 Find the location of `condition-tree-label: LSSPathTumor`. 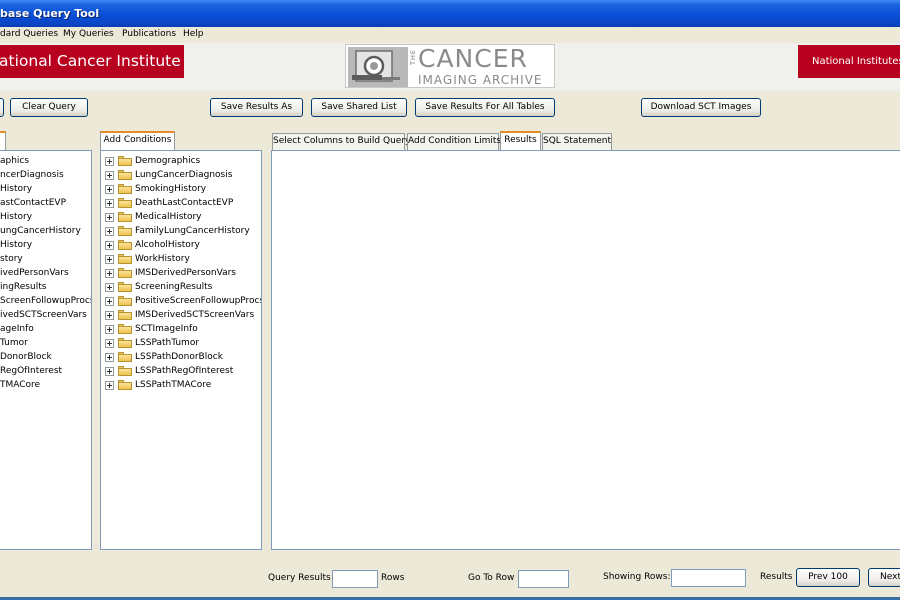

condition-tree-label: LSSPathTumor is located at coordinates (167, 343).